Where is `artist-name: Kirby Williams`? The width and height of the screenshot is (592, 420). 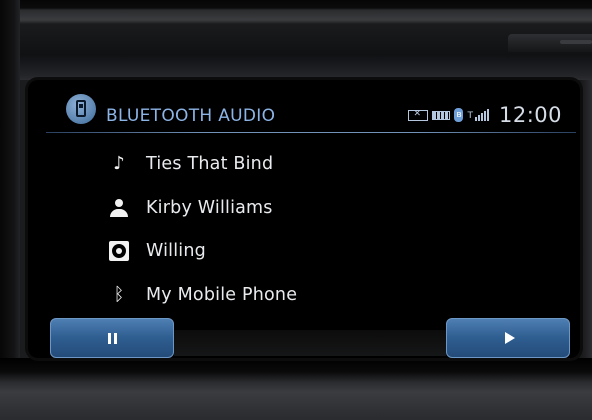
artist-name: Kirby Williams is located at coordinates (209, 207).